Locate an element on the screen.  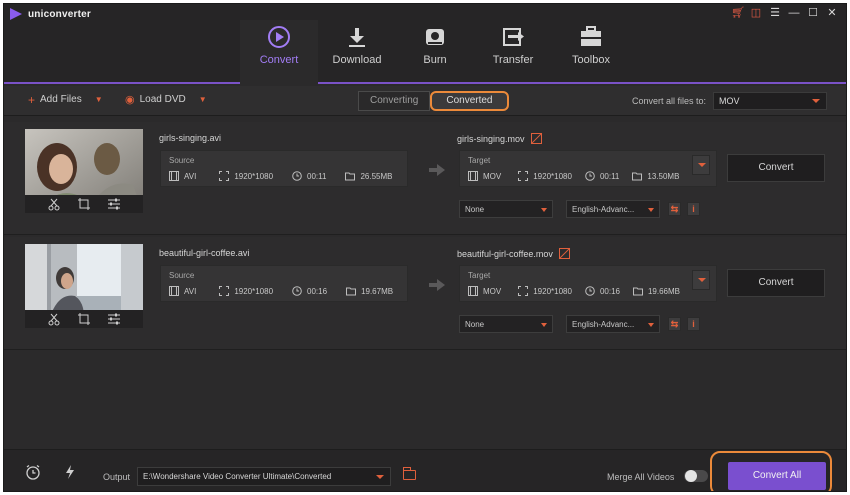
target-title: Target is located at coordinates (479, 275).